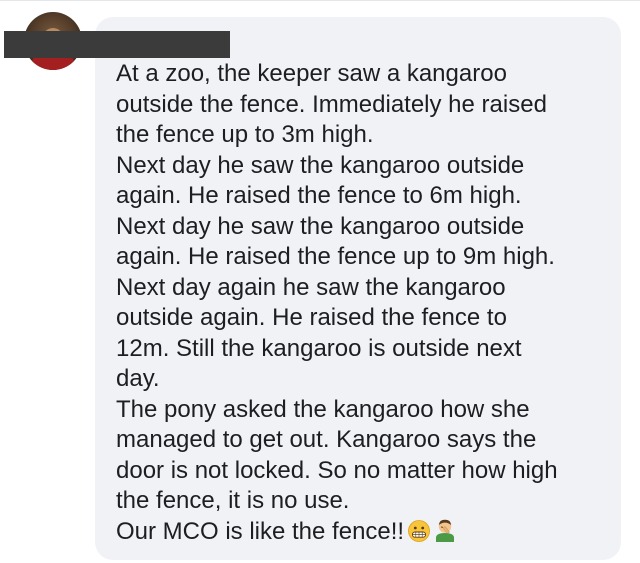 Image resolution: width=640 pixels, height=563 pixels. What do you see at coordinates (117, 44) in the screenshot?
I see `redacted-author-name` at bounding box center [117, 44].